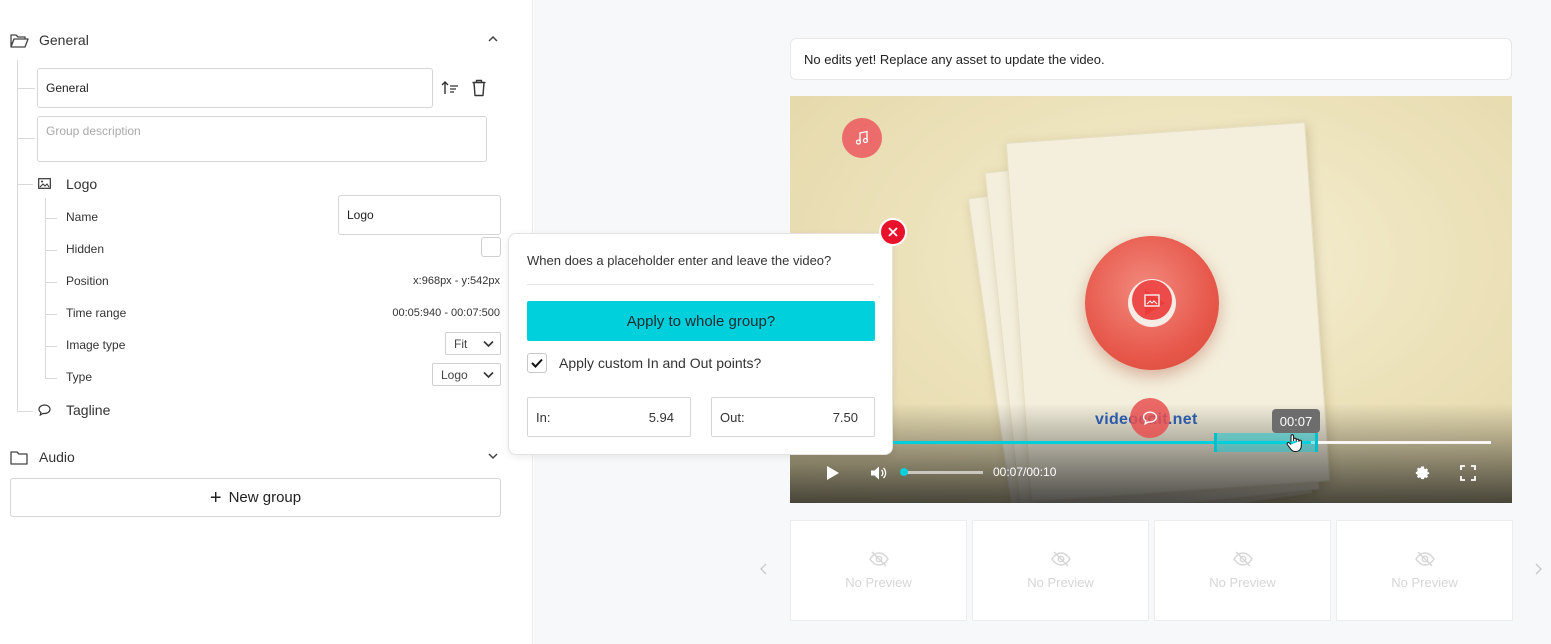  What do you see at coordinates (609, 417) in the screenshot?
I see `in-point-input: In: 5.94` at bounding box center [609, 417].